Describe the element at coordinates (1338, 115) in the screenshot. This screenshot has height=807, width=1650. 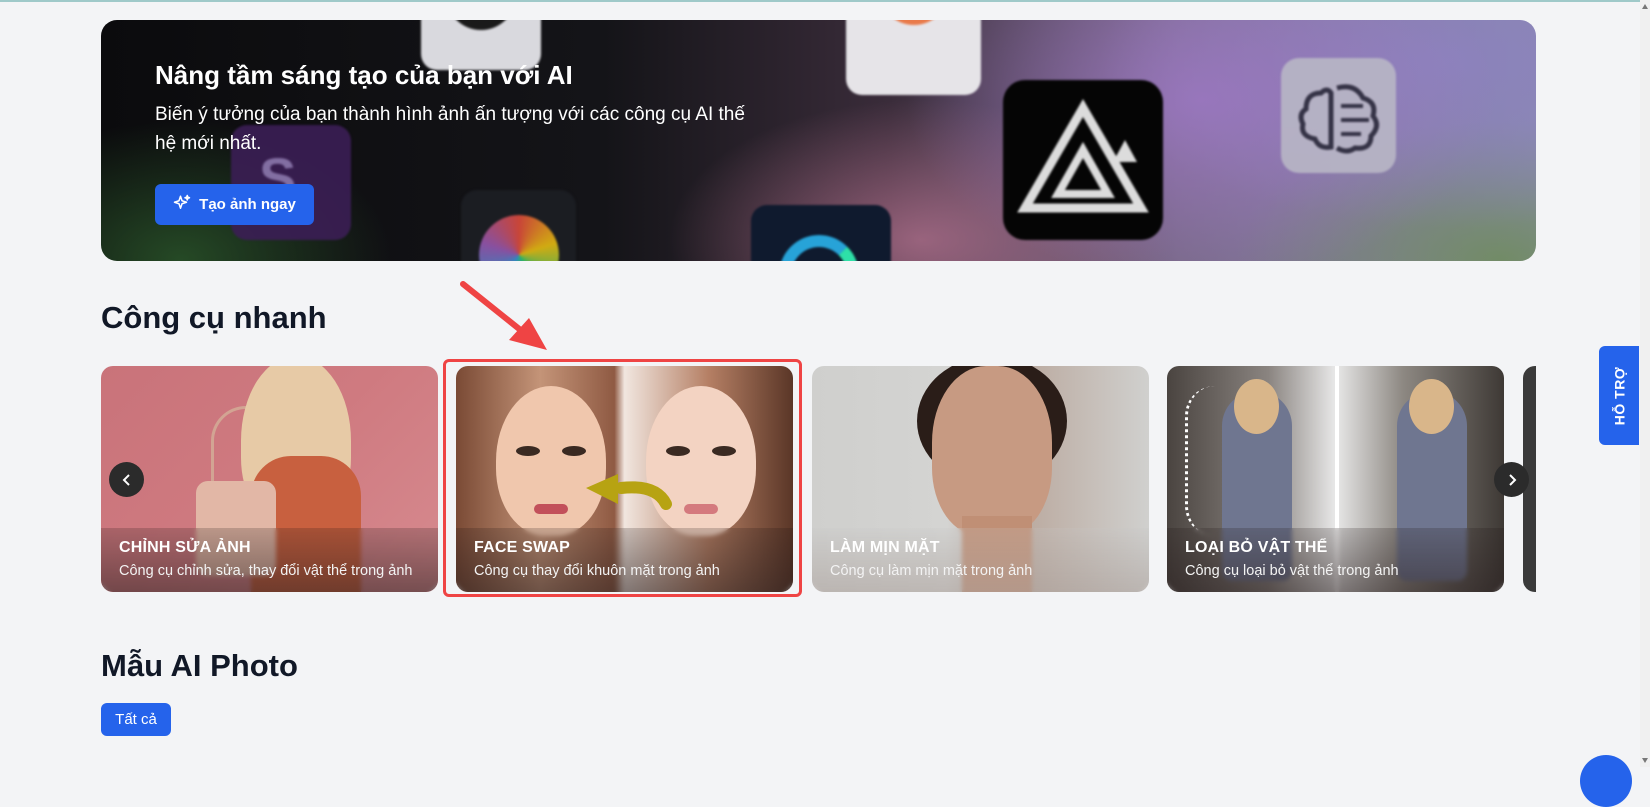
I see `brain-icon` at that location.